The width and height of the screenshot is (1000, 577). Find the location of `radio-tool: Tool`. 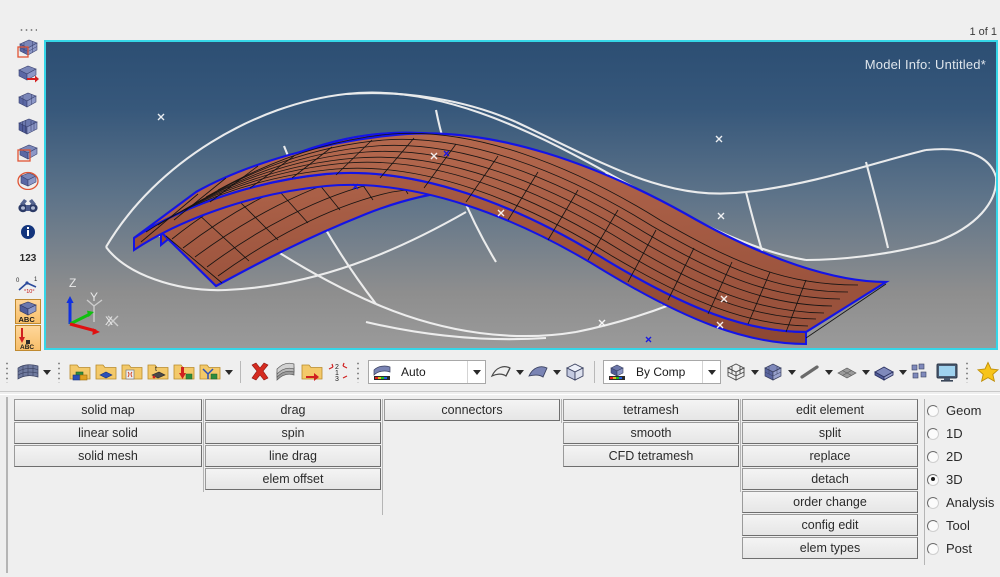

radio-tool: Tool is located at coordinates (960, 525).